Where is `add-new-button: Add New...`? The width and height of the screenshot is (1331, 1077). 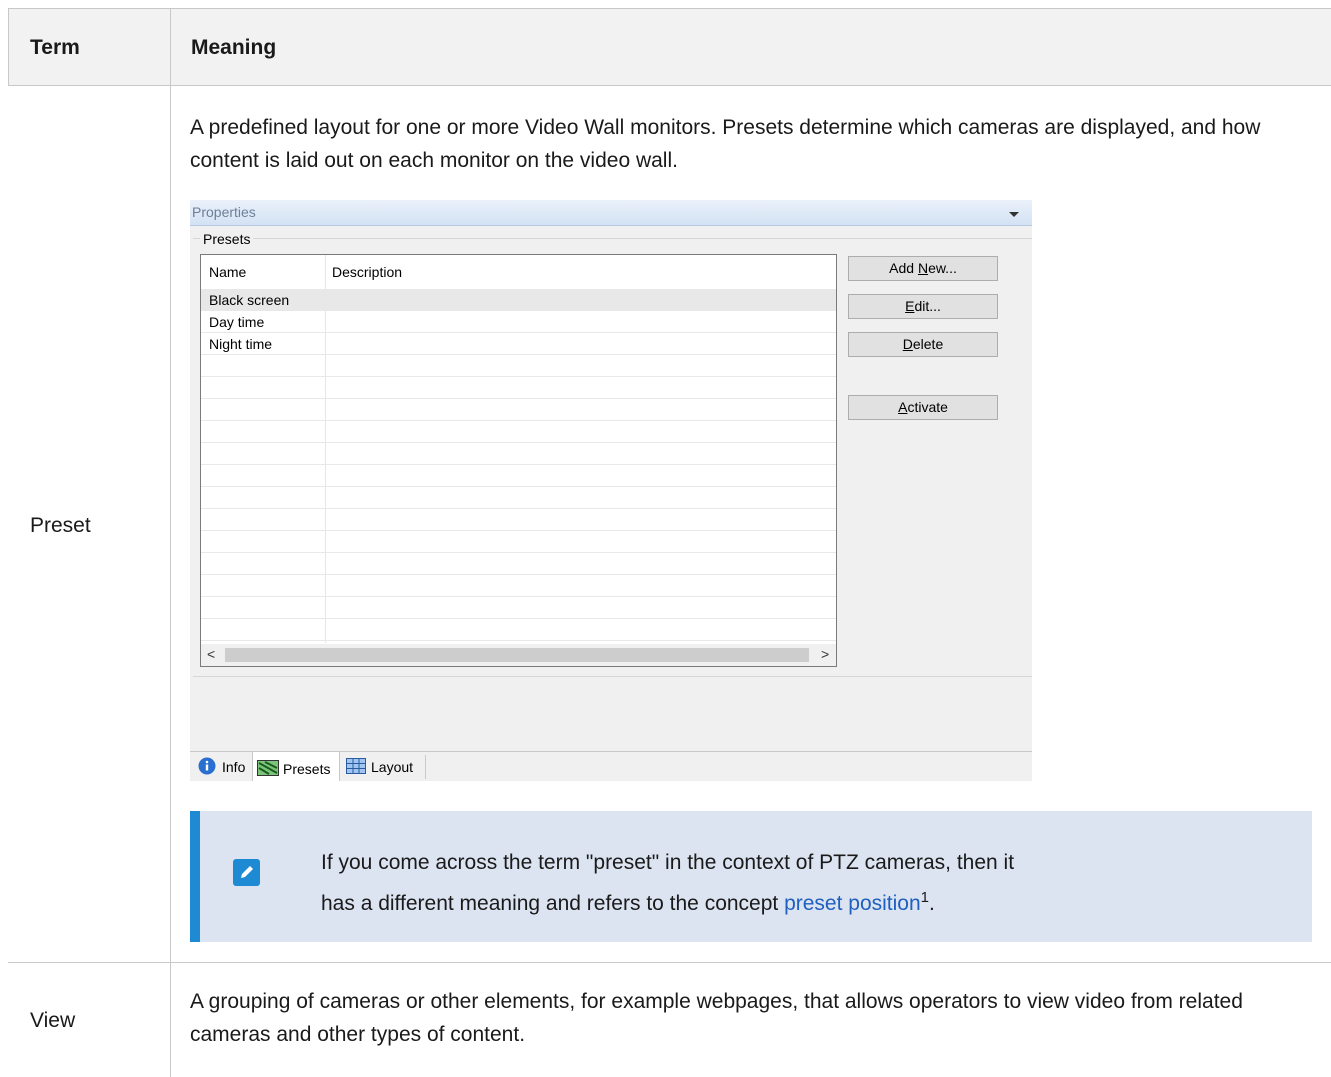
add-new-button: Add New... is located at coordinates (923, 268).